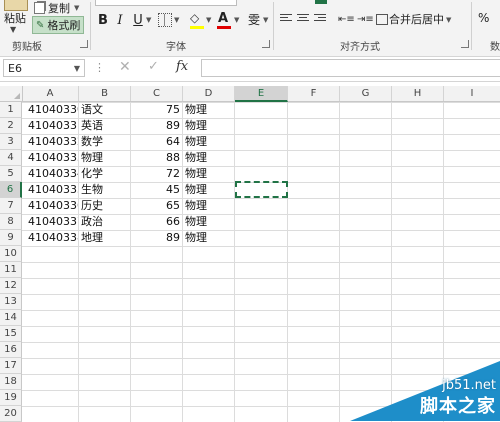 This screenshot has height=422, width=500. Describe the element at coordinates (346, 19) in the screenshot. I see `decrease-indent-icon: ⇤≡` at that location.